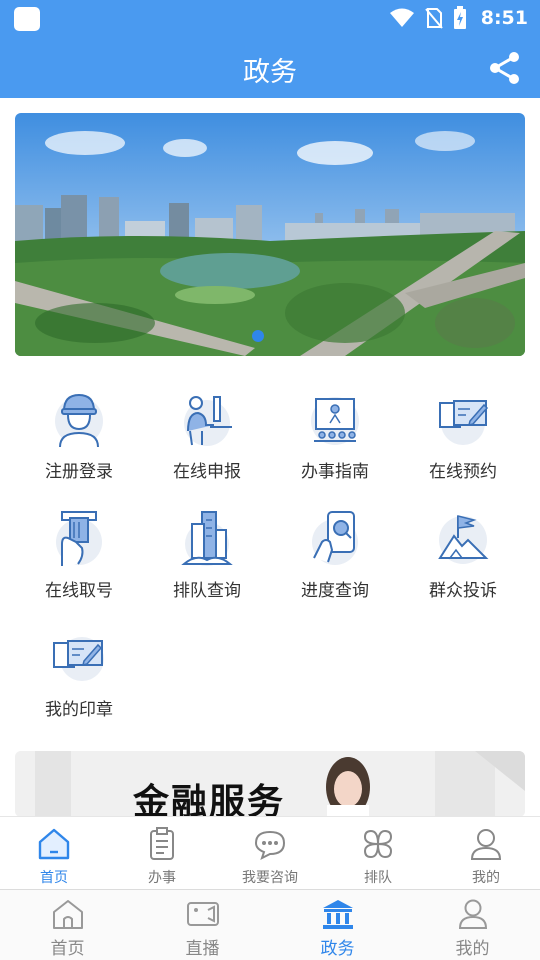 Image resolution: width=540 pixels, height=960 pixels. I want to click on service-label: 我的印章, so click(79, 710).